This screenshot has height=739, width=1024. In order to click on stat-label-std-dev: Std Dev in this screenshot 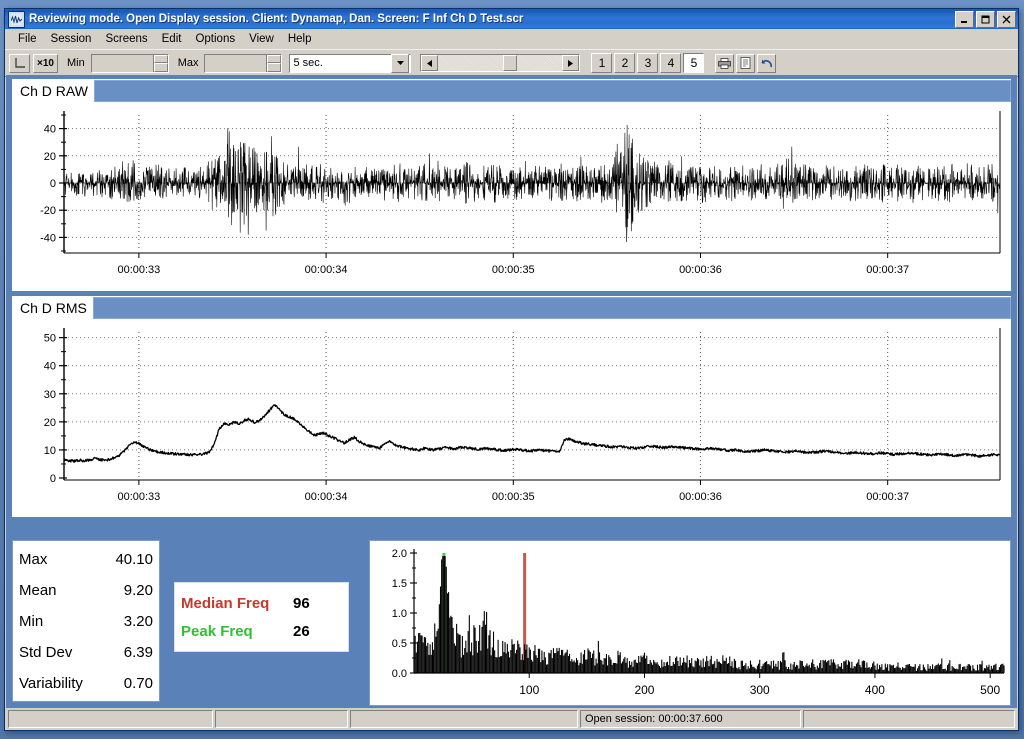, I will do `click(46, 652)`.